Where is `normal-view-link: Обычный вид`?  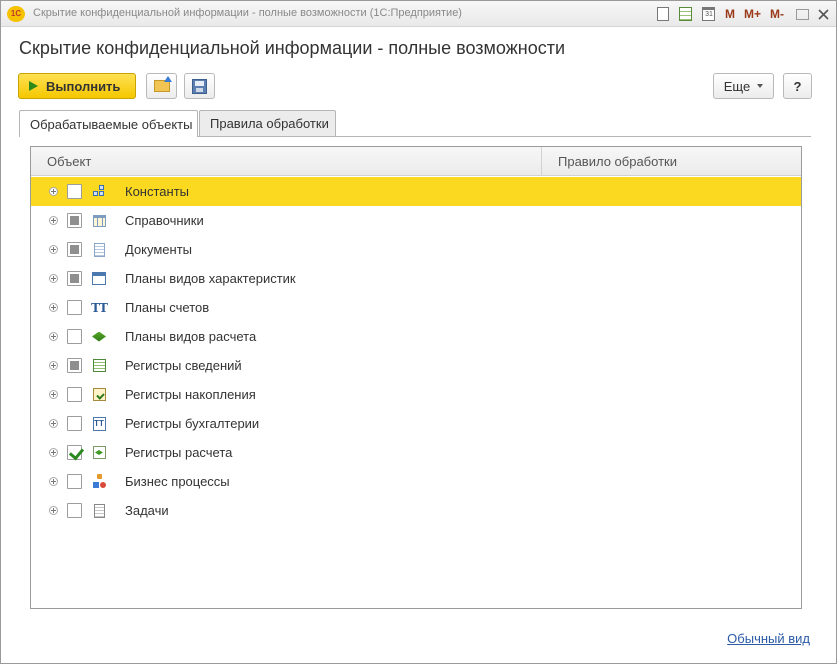 normal-view-link: Обычный вид is located at coordinates (768, 638).